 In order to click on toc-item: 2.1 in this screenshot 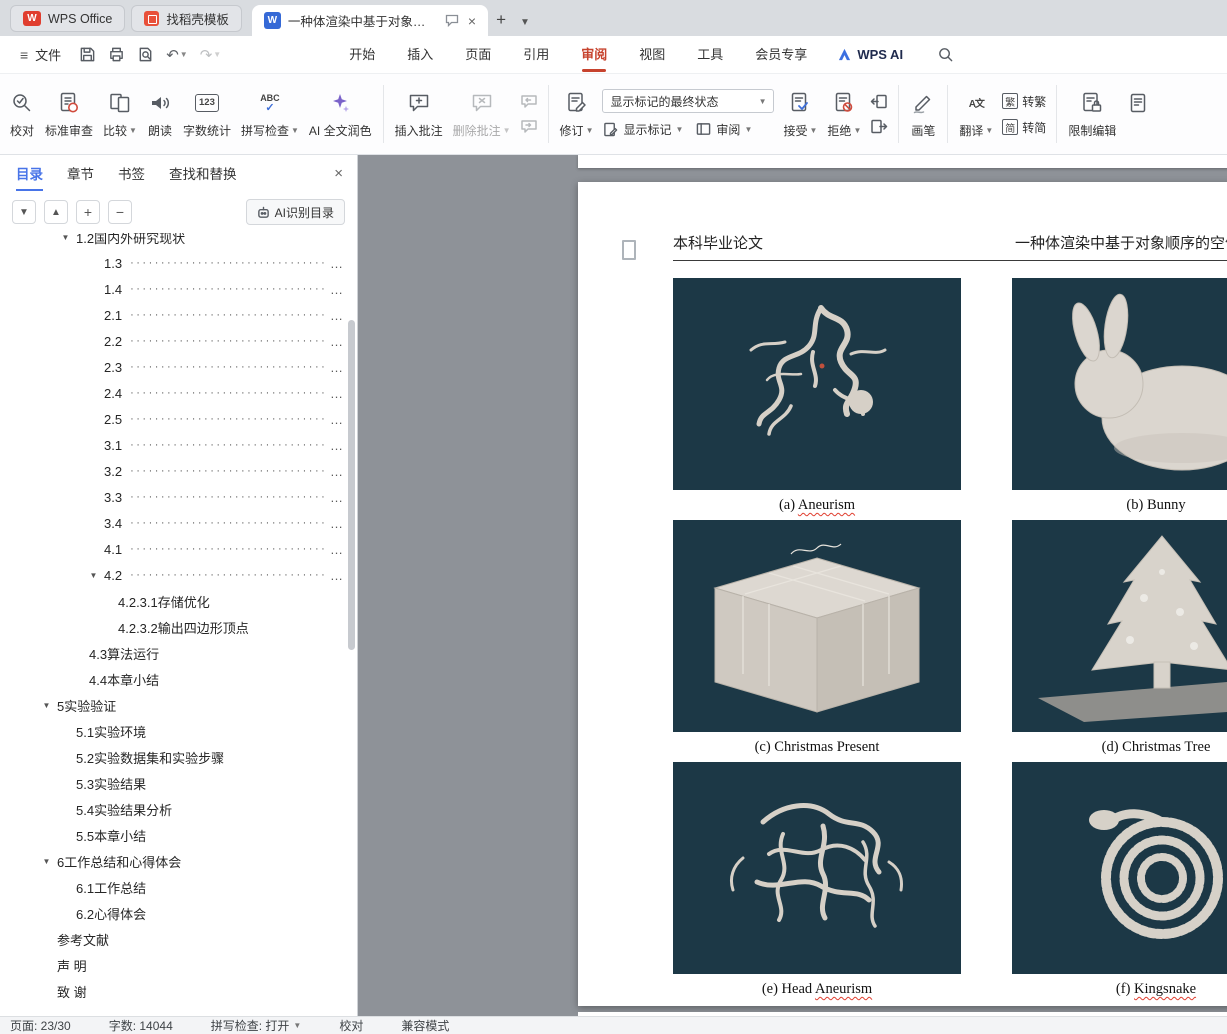, I will do `click(171, 315)`.